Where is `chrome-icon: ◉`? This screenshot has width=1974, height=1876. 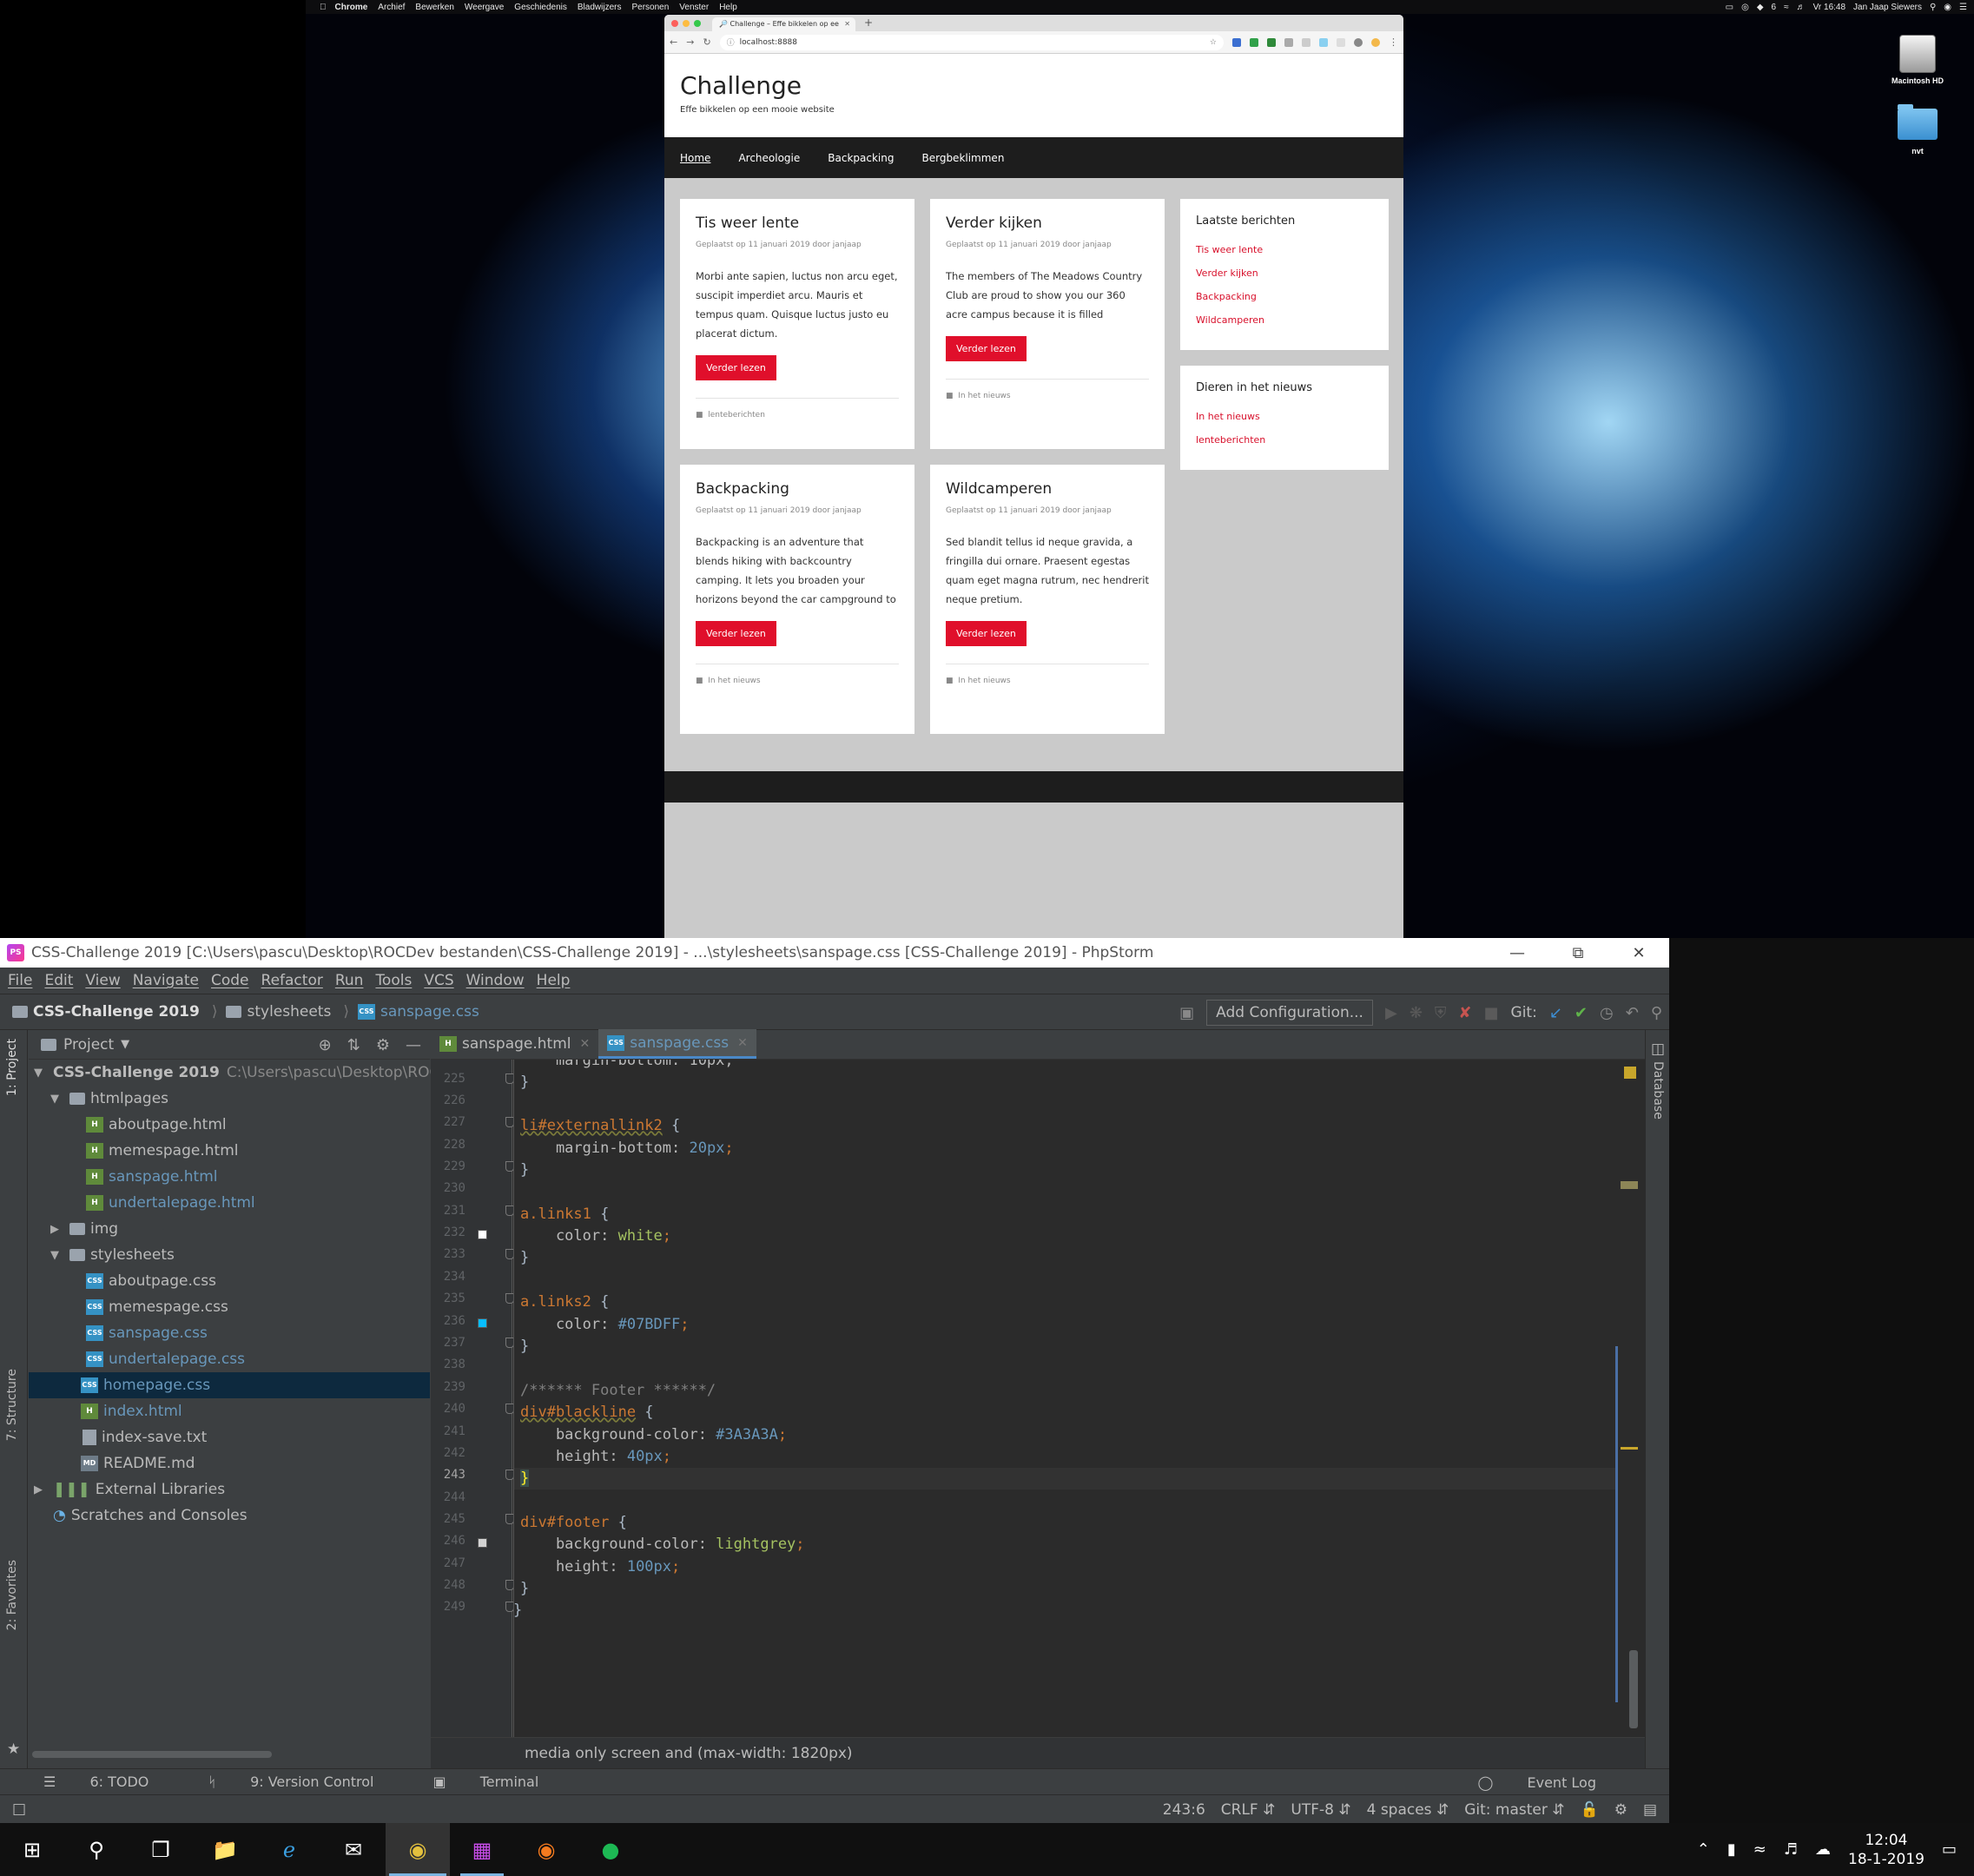
chrome-icon: ◉ is located at coordinates (418, 1849).